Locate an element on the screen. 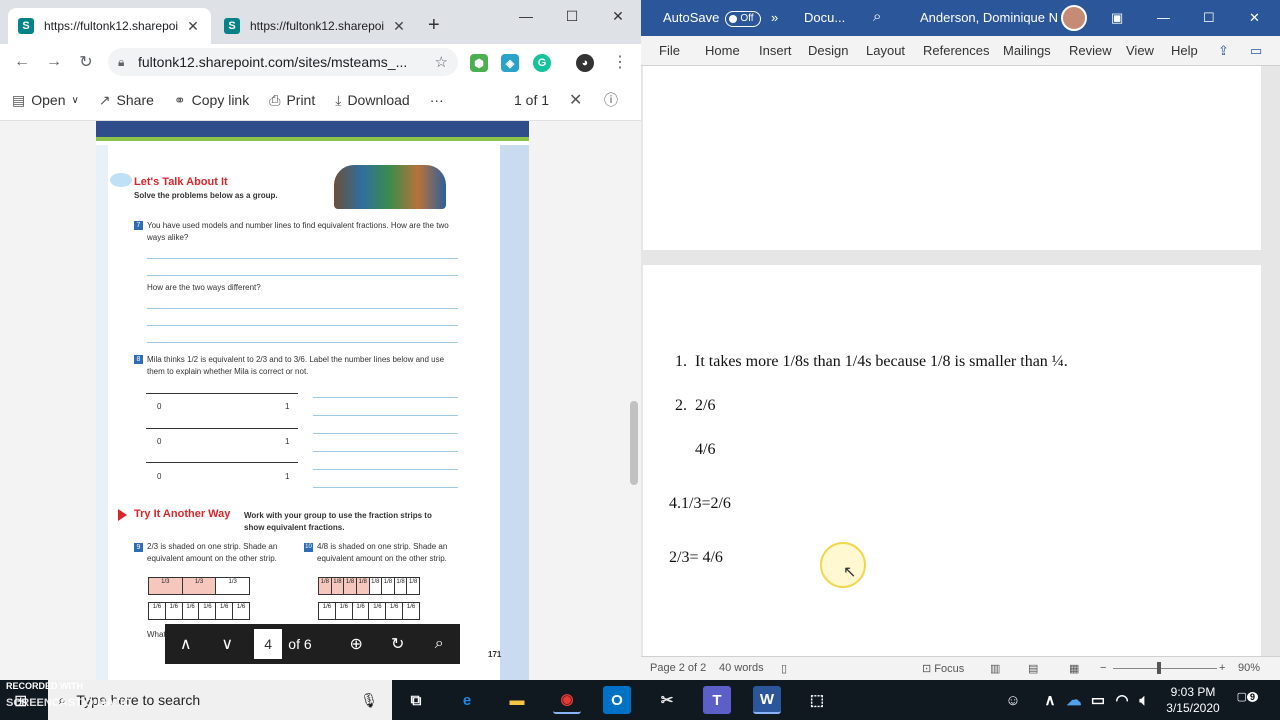 This screenshot has width=1280, height=720. tab-sharepoint-1: S https://fultonk12.sharepoi ✕ is located at coordinates (109, 26).